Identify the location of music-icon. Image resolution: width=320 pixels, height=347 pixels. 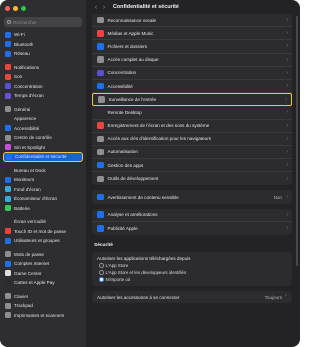
(100, 33).